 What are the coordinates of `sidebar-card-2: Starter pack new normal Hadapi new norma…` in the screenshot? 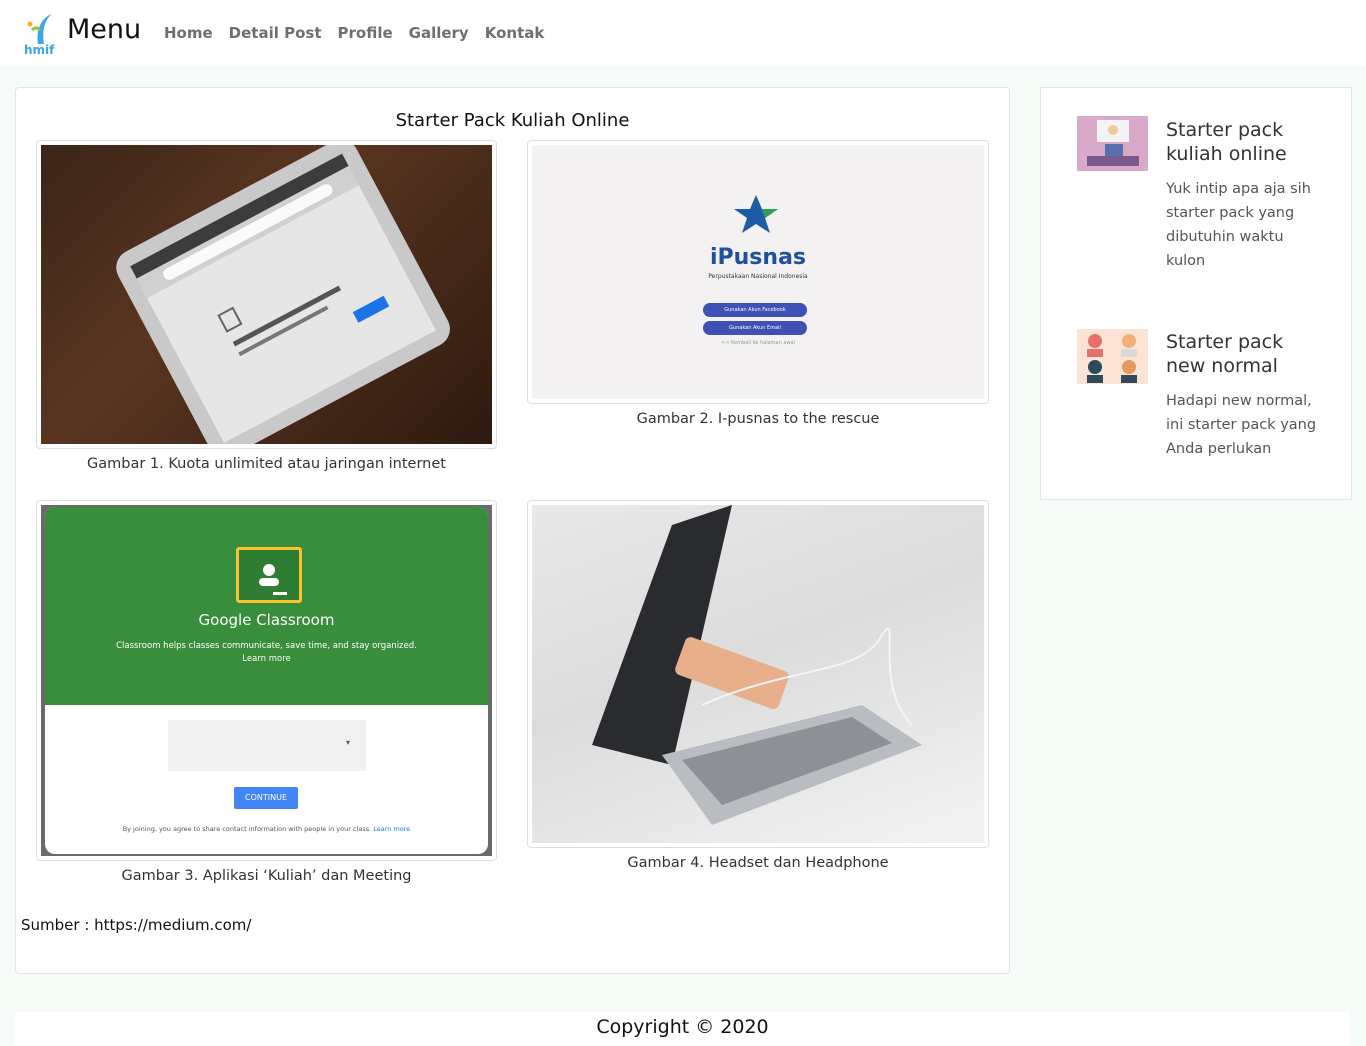 It's located at (1196, 400).